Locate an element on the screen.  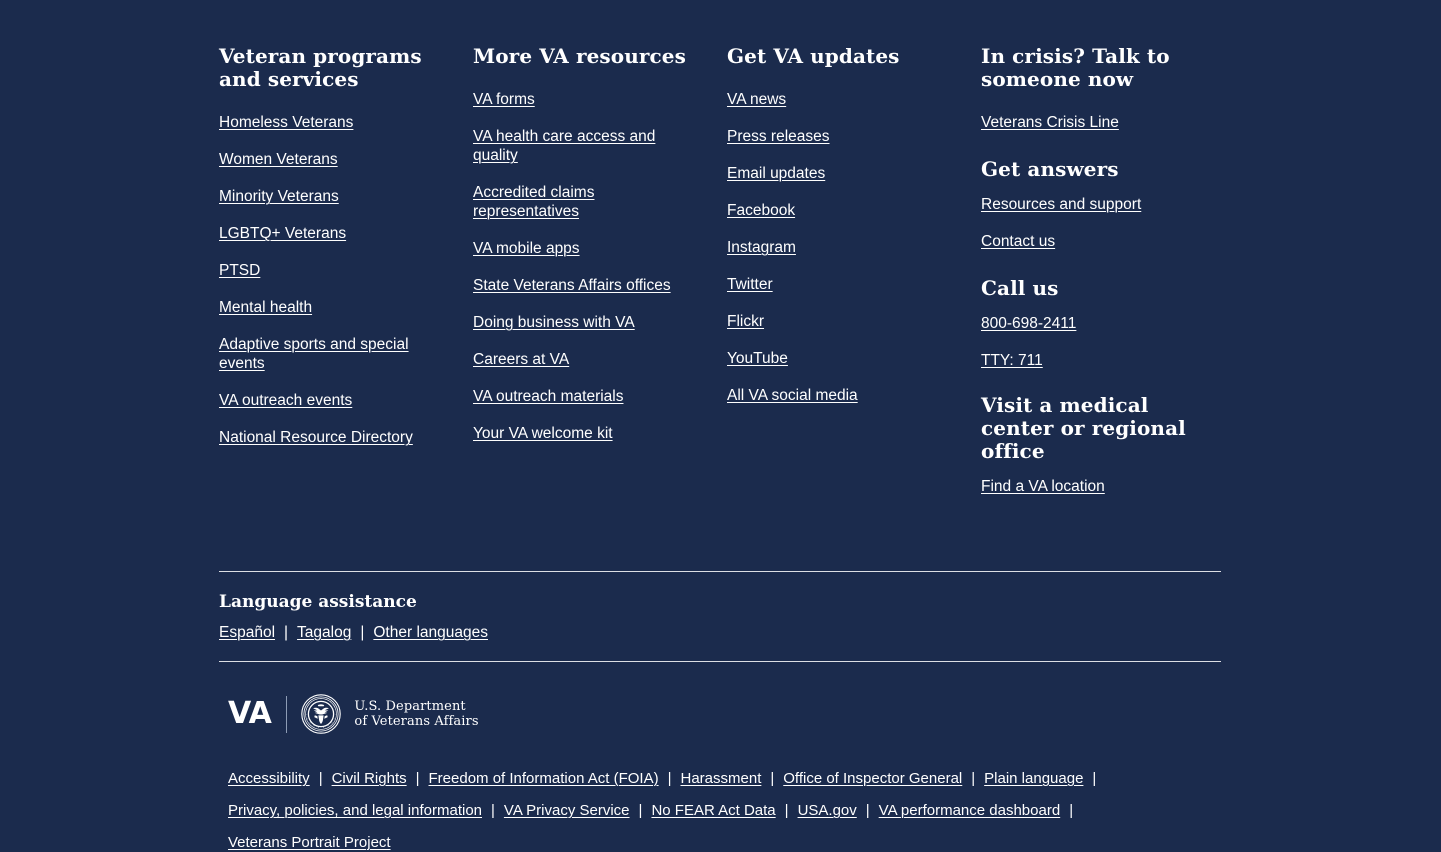
link-twitter: Twitter is located at coordinates (750, 284).